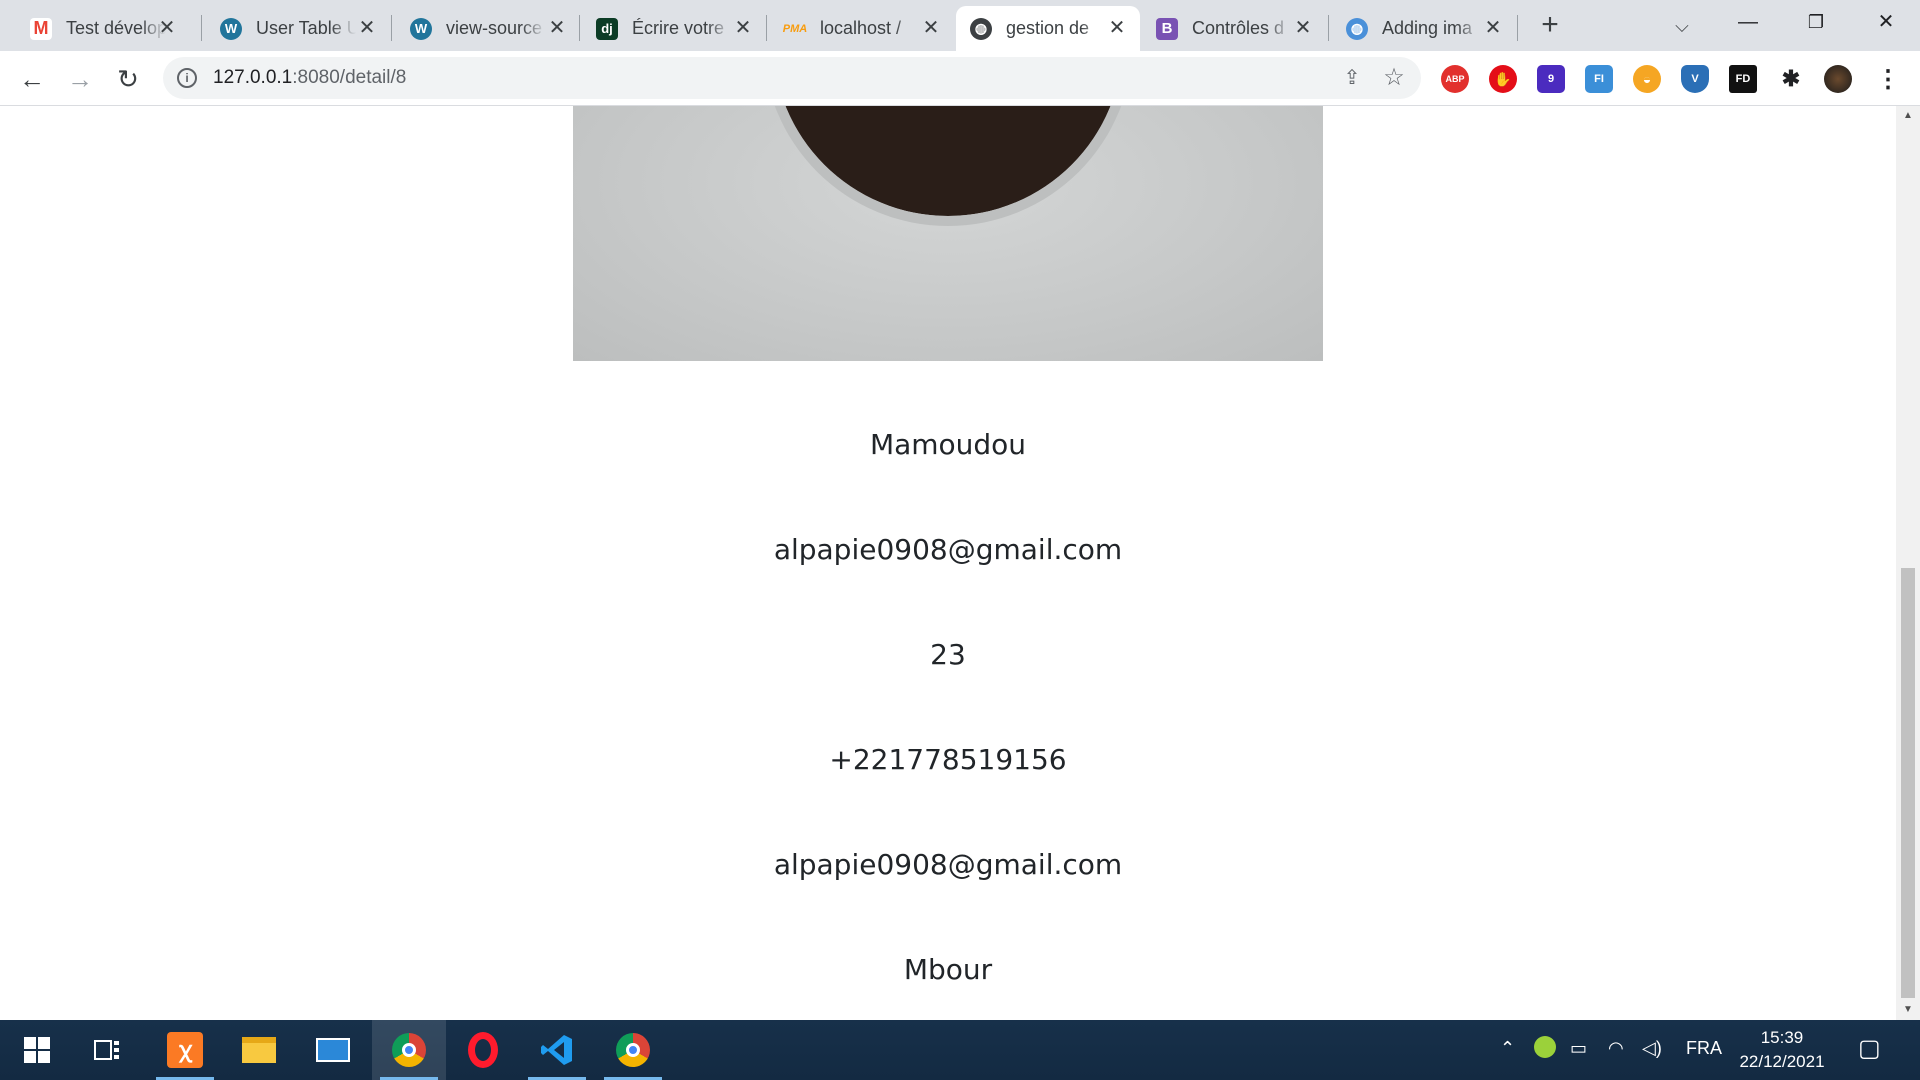  What do you see at coordinates (1782, 1061) in the screenshot?
I see `clock-date: 22/12/2021` at bounding box center [1782, 1061].